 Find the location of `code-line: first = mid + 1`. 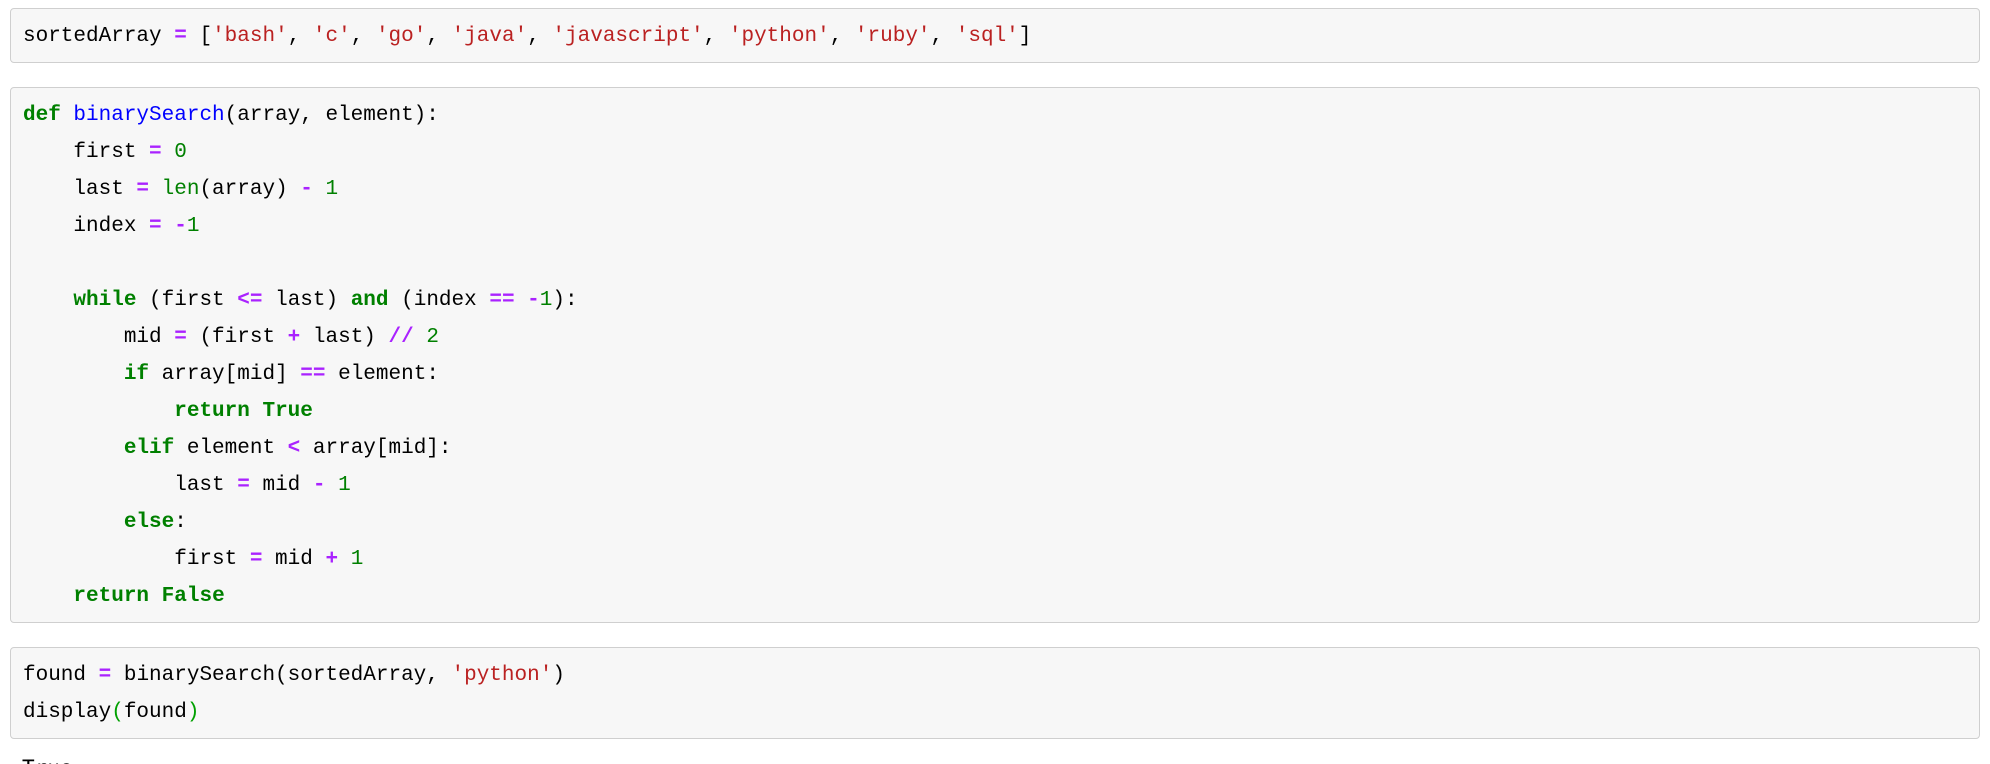

code-line: first = mid + 1 is located at coordinates (193, 559).